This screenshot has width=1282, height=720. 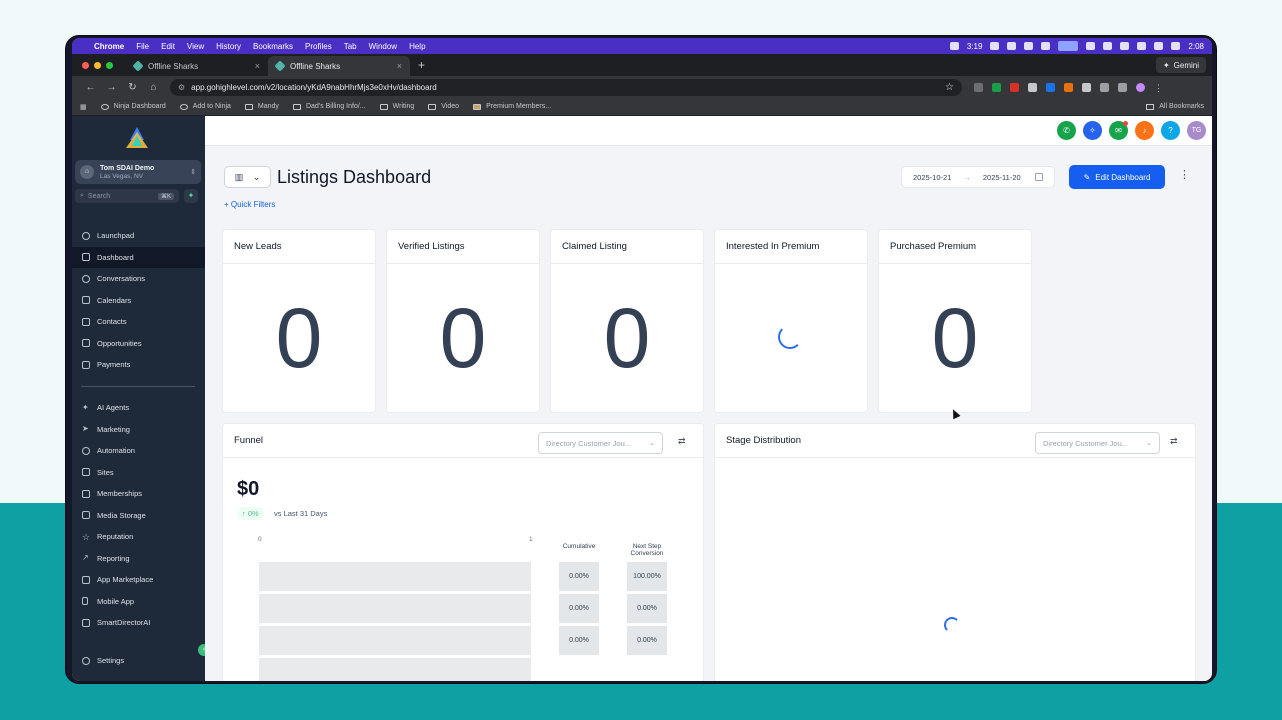 I want to click on wifi-icon, so click(x=1142, y=46).